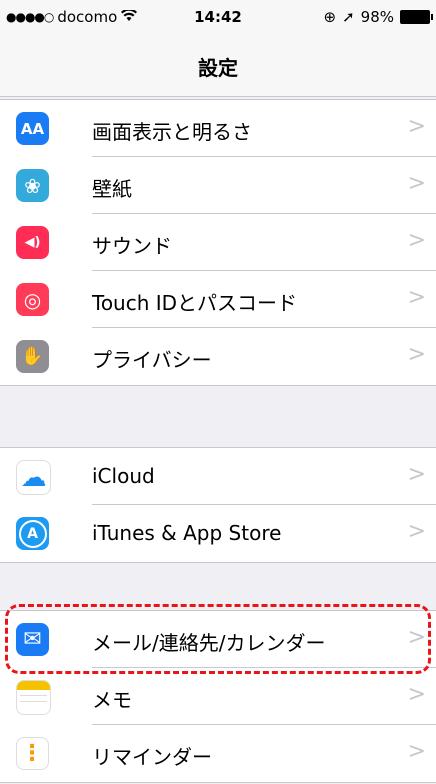 The height and width of the screenshot is (784, 436). Describe the element at coordinates (32, 185) in the screenshot. I see `wallpaper-icon: ❀` at that location.